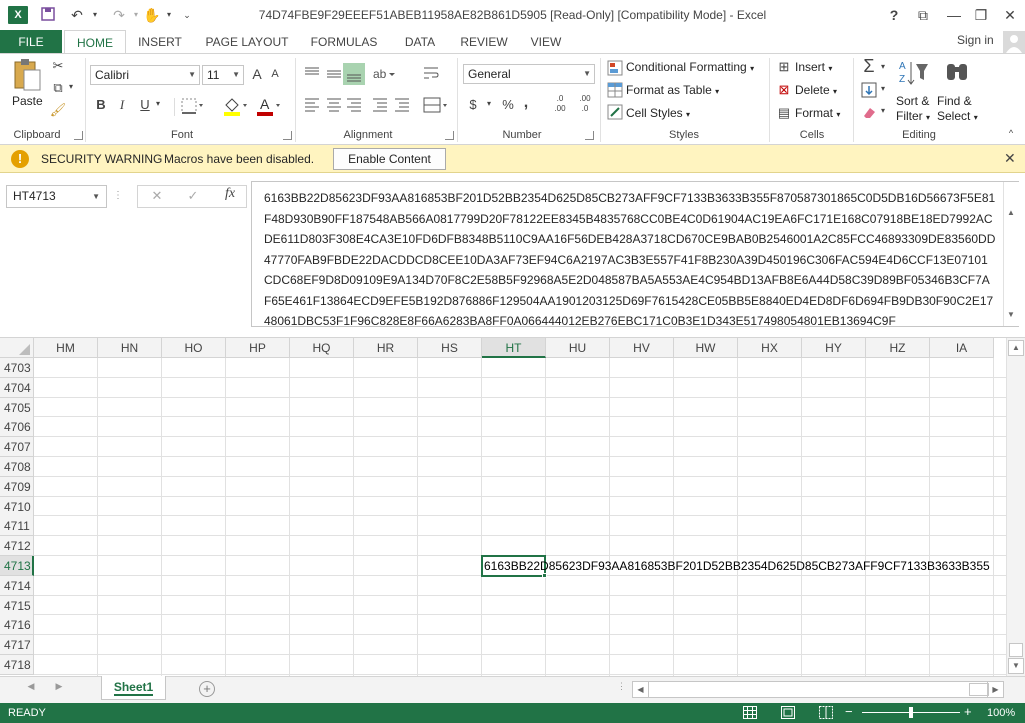  Describe the element at coordinates (898, 348) in the screenshot. I see `column-header-hz: HZ` at that location.